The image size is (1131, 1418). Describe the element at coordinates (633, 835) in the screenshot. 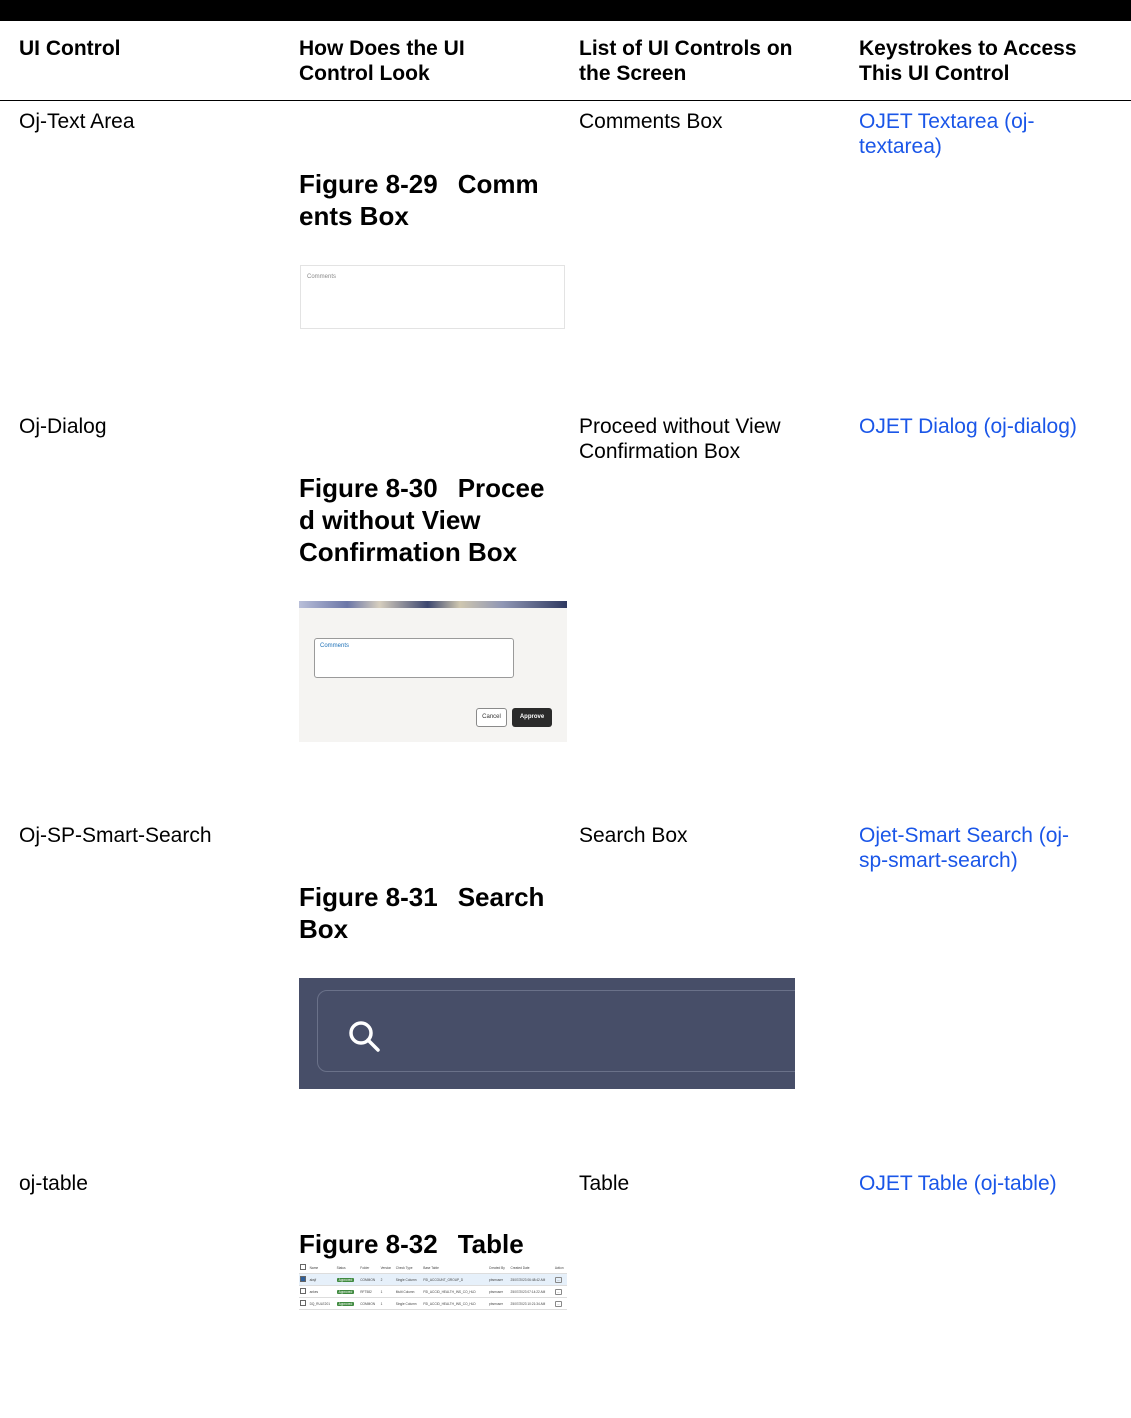

I see `row3-list: Search Box` at that location.